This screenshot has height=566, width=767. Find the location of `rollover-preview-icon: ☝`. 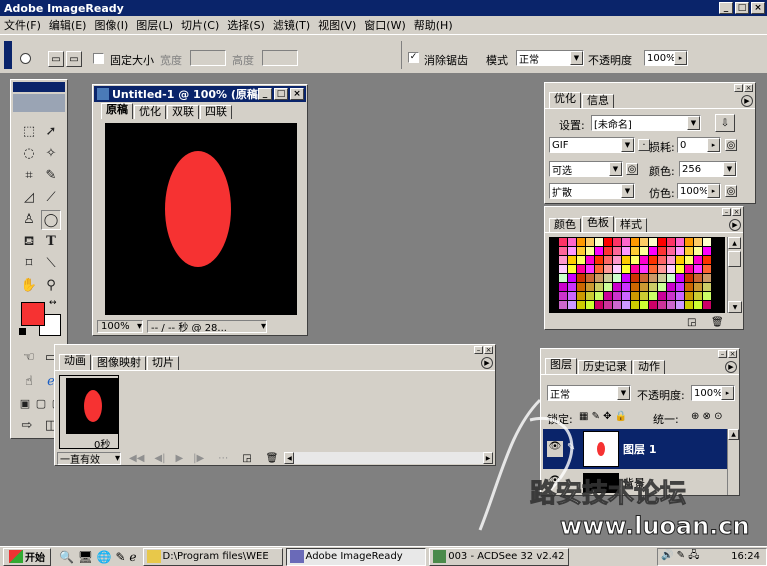

rollover-preview-icon: ☝ is located at coordinates (29, 382).